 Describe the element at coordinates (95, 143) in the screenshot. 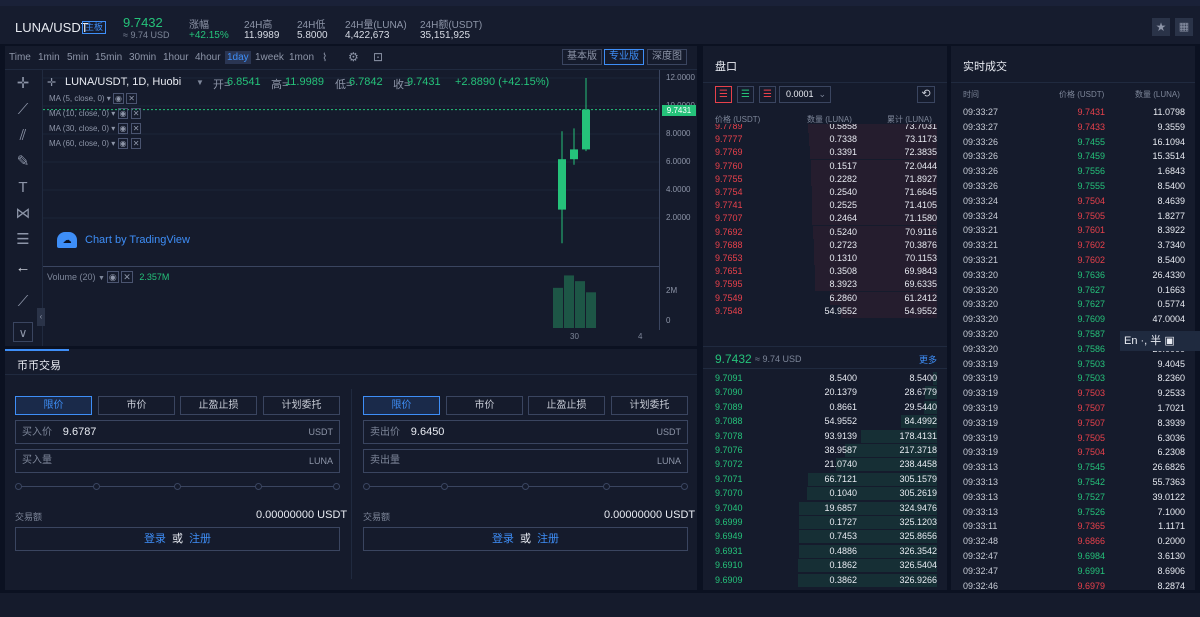

I see `ma-60-label: MA (60, close, 0) ▾ ◉ ✕` at that location.